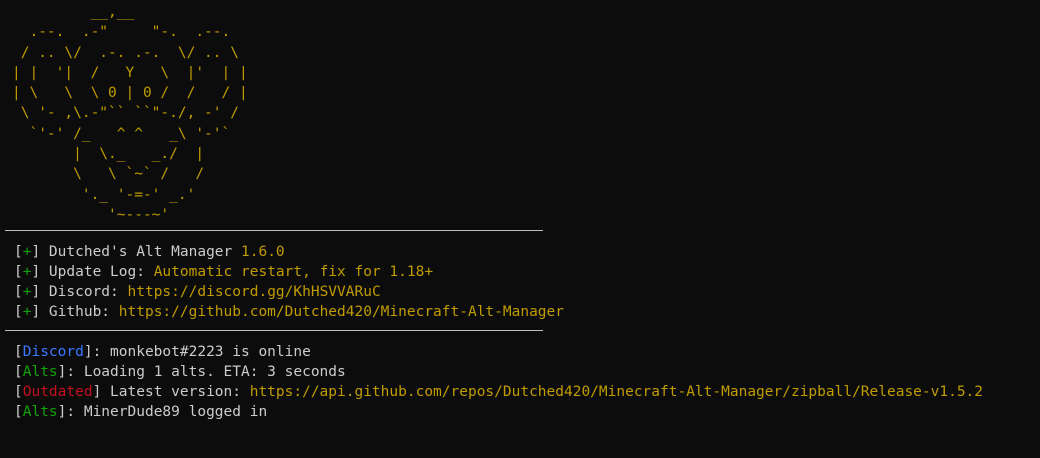 This screenshot has width=1040, height=458. What do you see at coordinates (140, 252) in the screenshot?
I see `info-label: Dutched's Alt Manager` at bounding box center [140, 252].